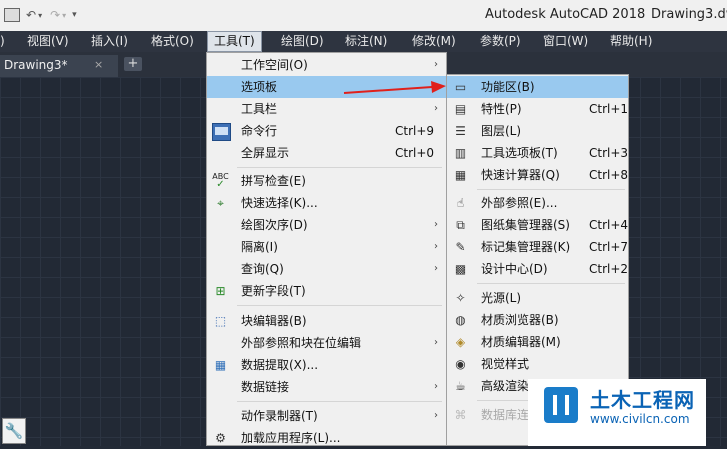  I want to click on watermark: 土木工程网 www.civilcn.com, so click(617, 412).